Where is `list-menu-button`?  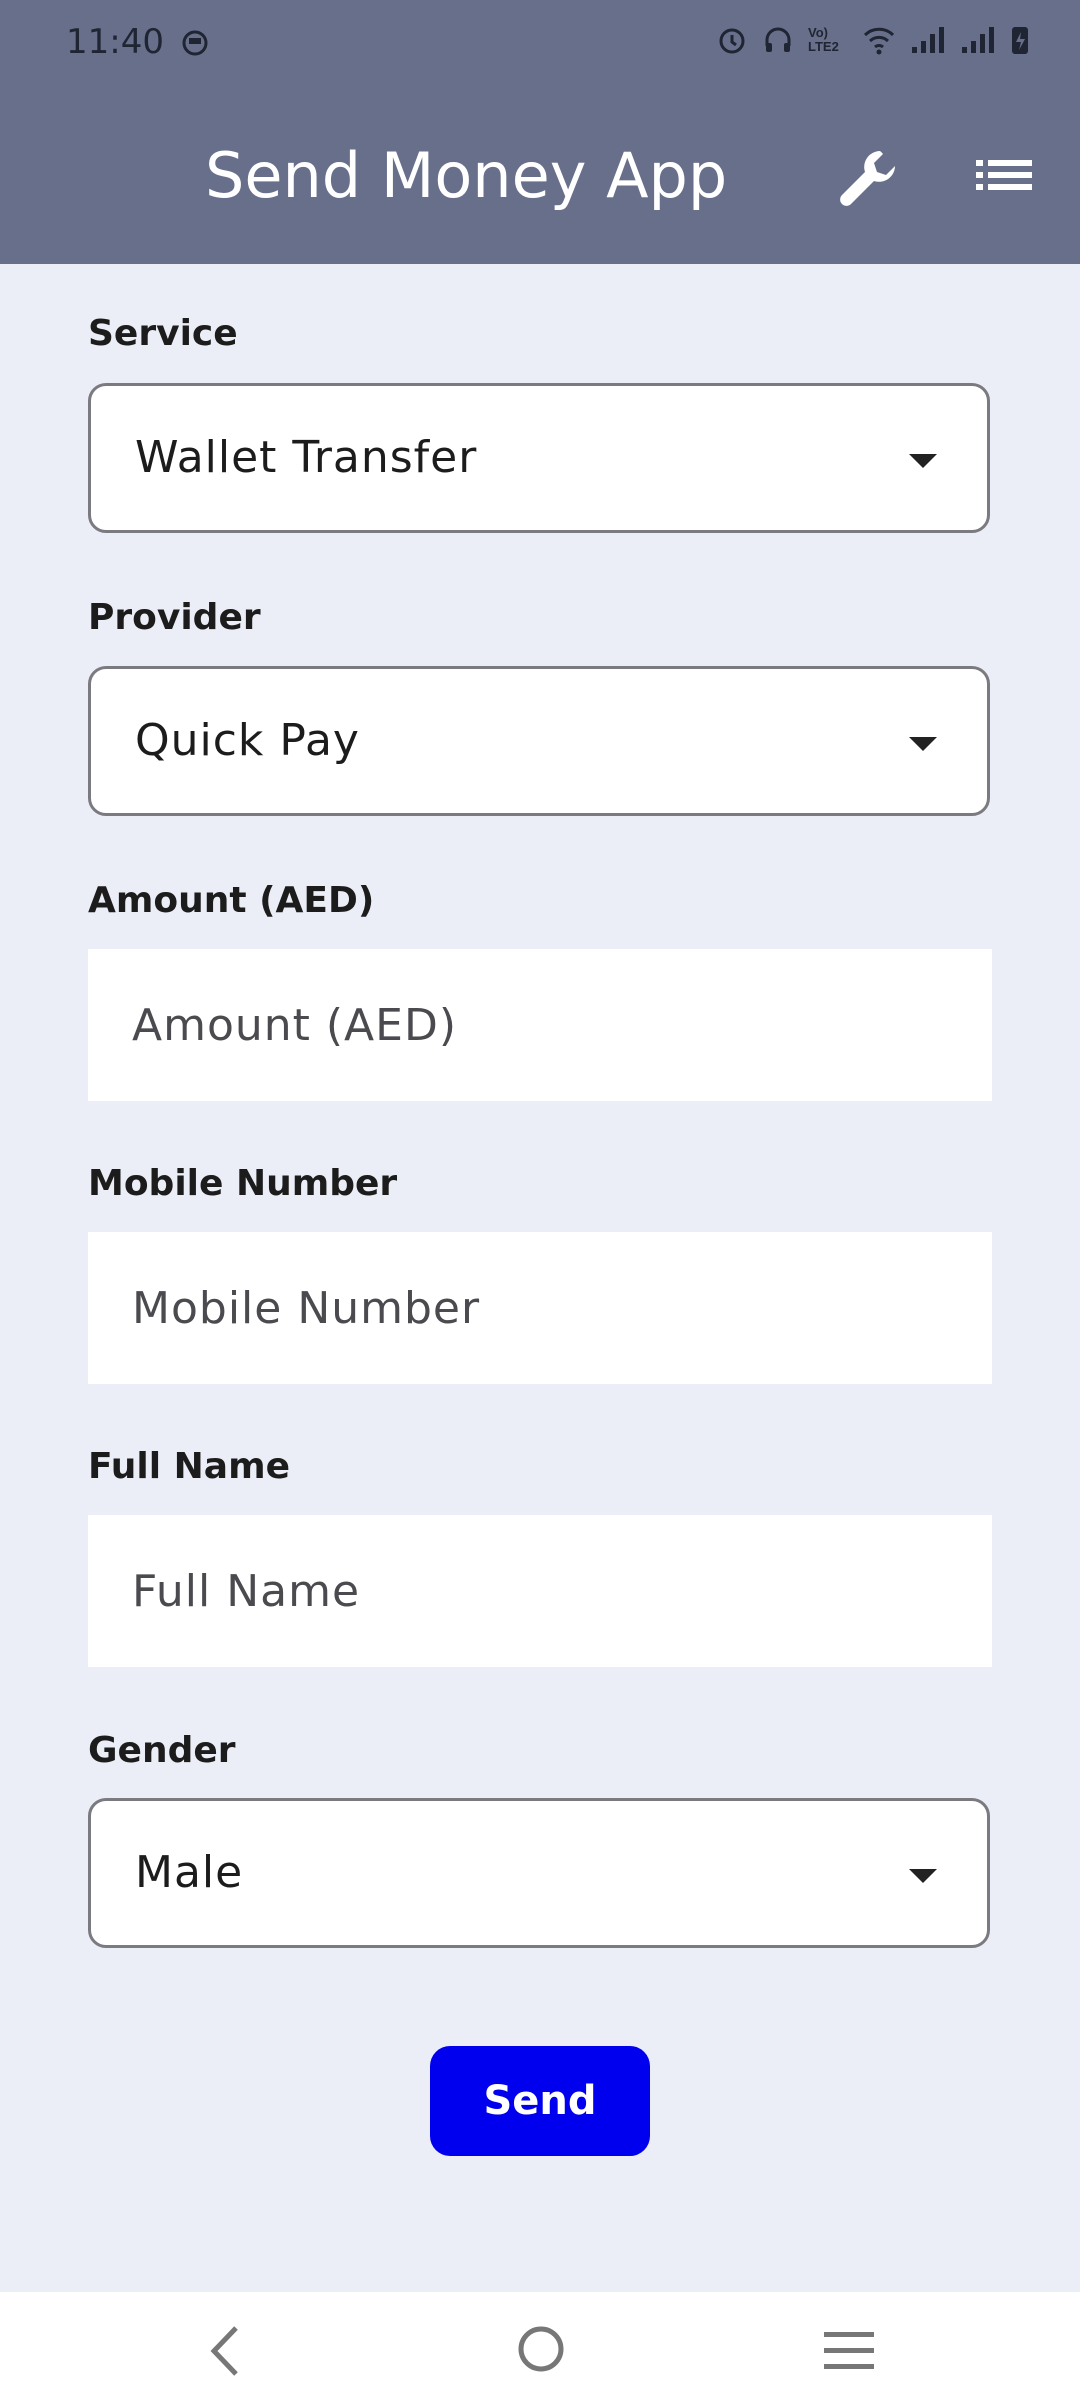
list-menu-button is located at coordinates (1004, 178).